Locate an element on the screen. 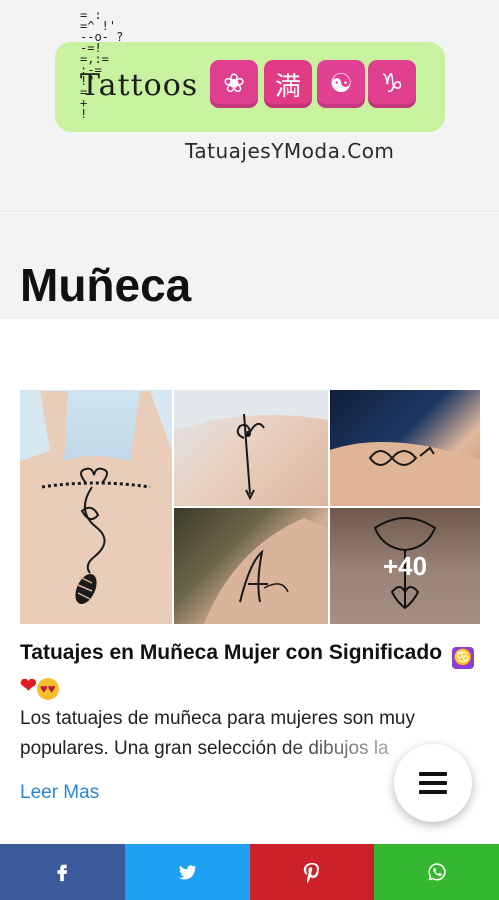  pinterest-share-button is located at coordinates (312, 872).